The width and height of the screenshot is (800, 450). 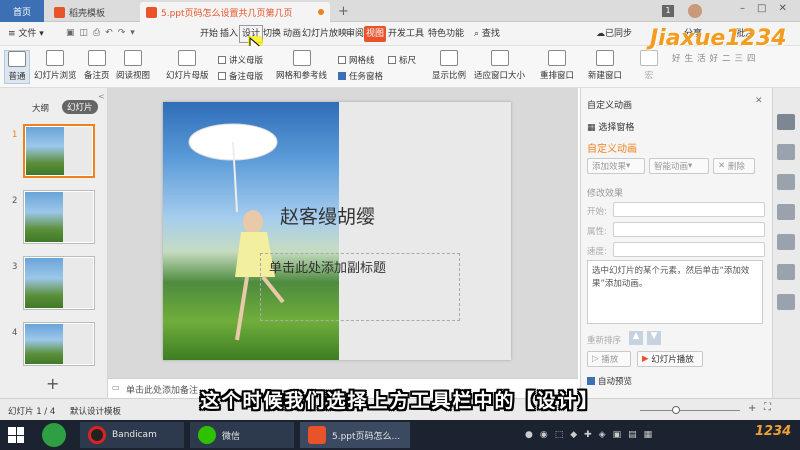 What do you see at coordinates (786, 122) in the screenshot?
I see `pointer-tool-icon` at bounding box center [786, 122].